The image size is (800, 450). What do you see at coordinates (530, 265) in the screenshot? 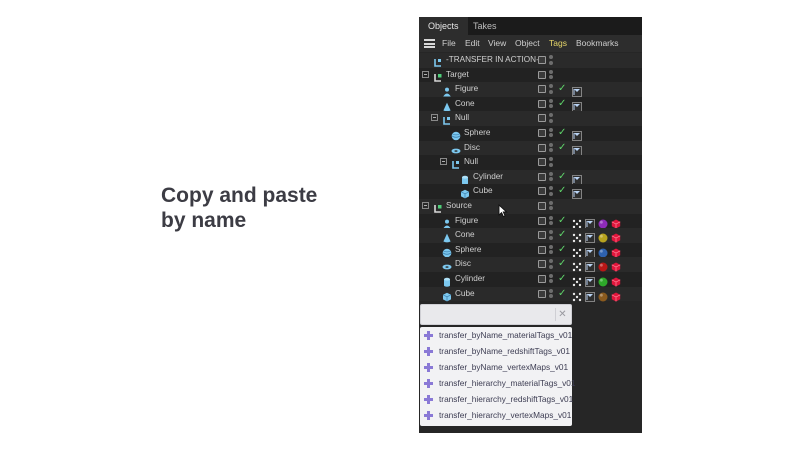
I see `tree-row: Disc ✓` at bounding box center [530, 265].